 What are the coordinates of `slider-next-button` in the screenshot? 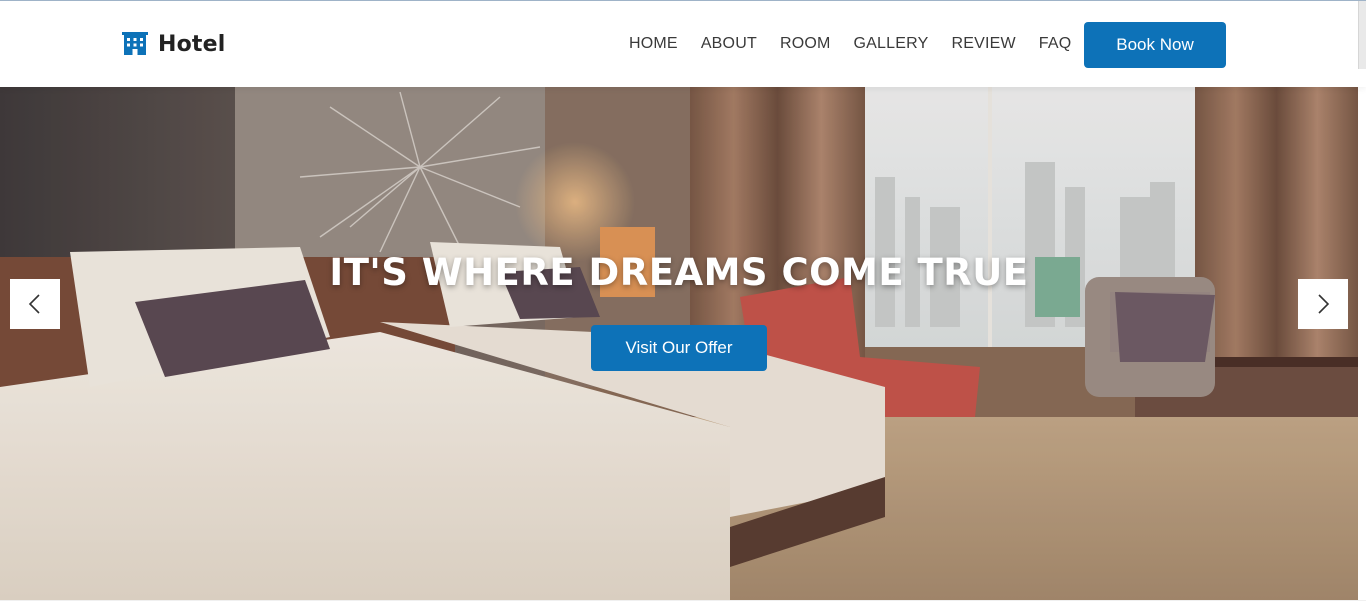 It's located at (1323, 304).